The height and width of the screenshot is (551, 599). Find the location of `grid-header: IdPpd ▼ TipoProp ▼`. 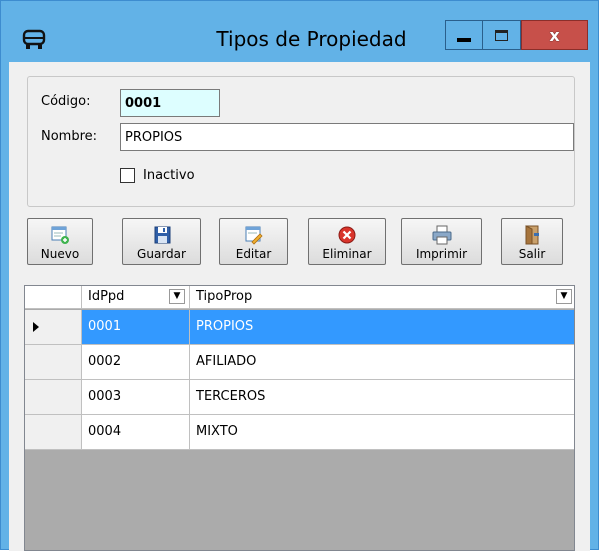

grid-header: IdPpd ▼ TipoProp ▼ is located at coordinates (299, 297).